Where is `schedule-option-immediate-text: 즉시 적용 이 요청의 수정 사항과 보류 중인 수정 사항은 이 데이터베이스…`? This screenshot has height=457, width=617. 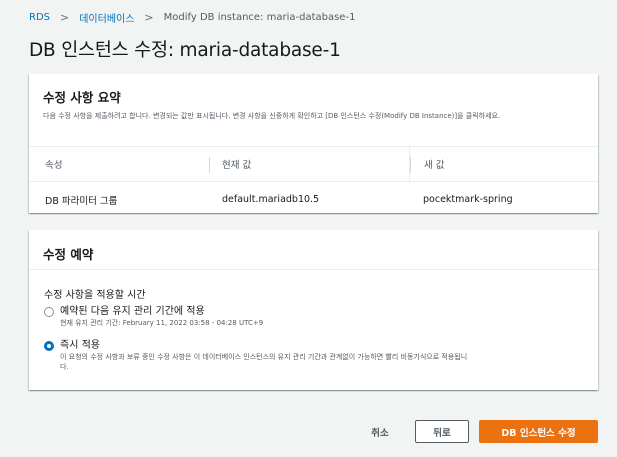
schedule-option-immediate-text: 즉시 적용 이 요청의 수정 사항과 보류 중인 수정 사항은 이 데이터베이스… is located at coordinates (265, 355).